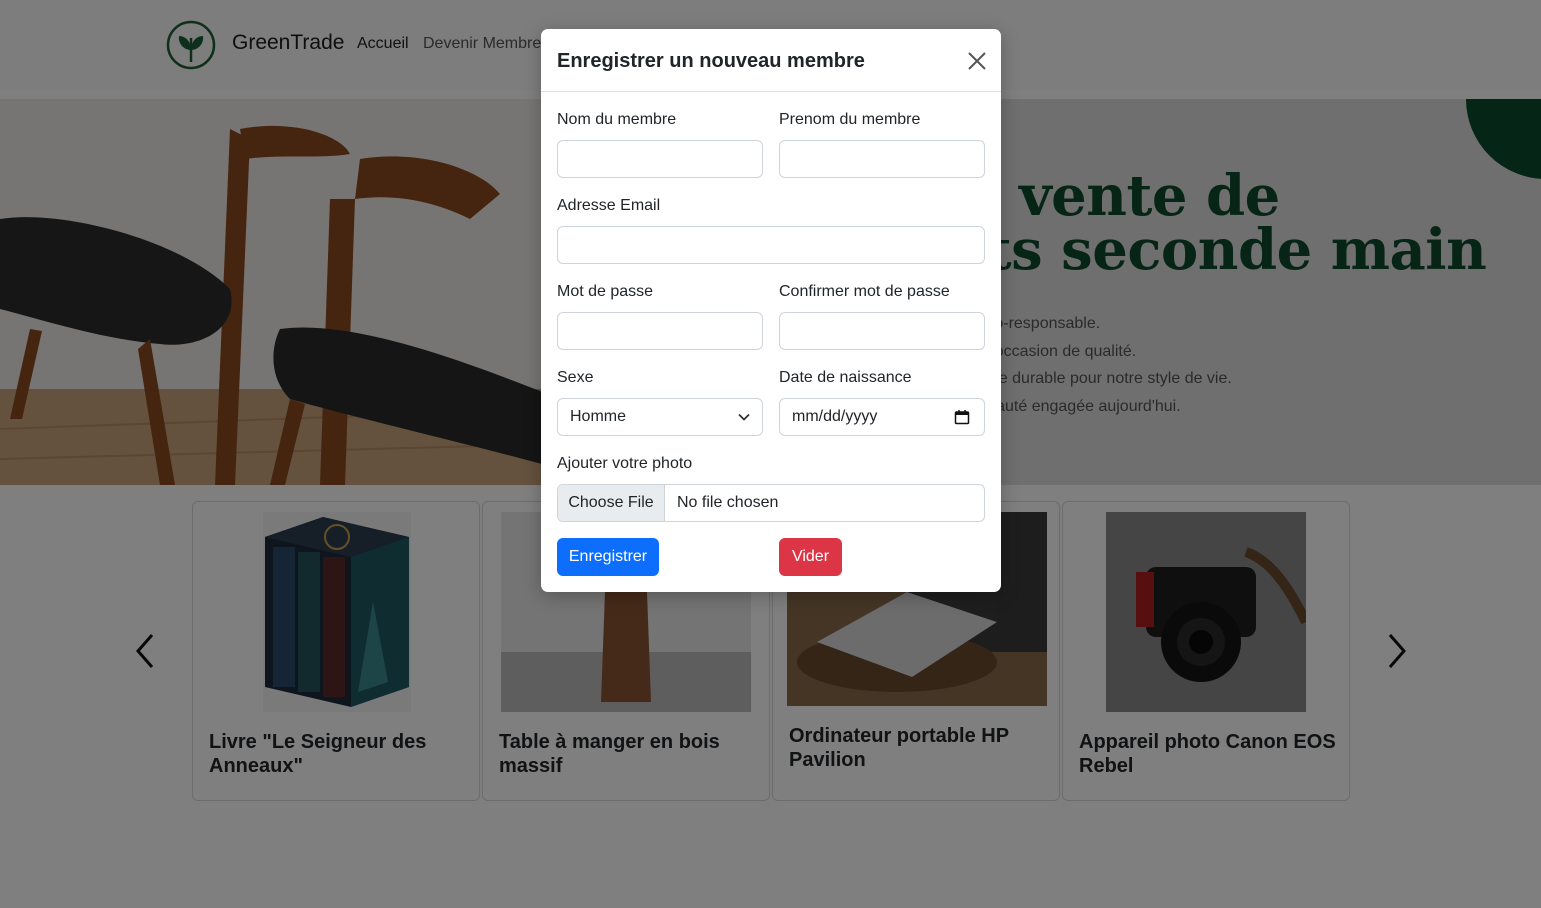 The height and width of the screenshot is (908, 1541). I want to click on birthdate-input: mm/dd/yyyy, so click(882, 417).